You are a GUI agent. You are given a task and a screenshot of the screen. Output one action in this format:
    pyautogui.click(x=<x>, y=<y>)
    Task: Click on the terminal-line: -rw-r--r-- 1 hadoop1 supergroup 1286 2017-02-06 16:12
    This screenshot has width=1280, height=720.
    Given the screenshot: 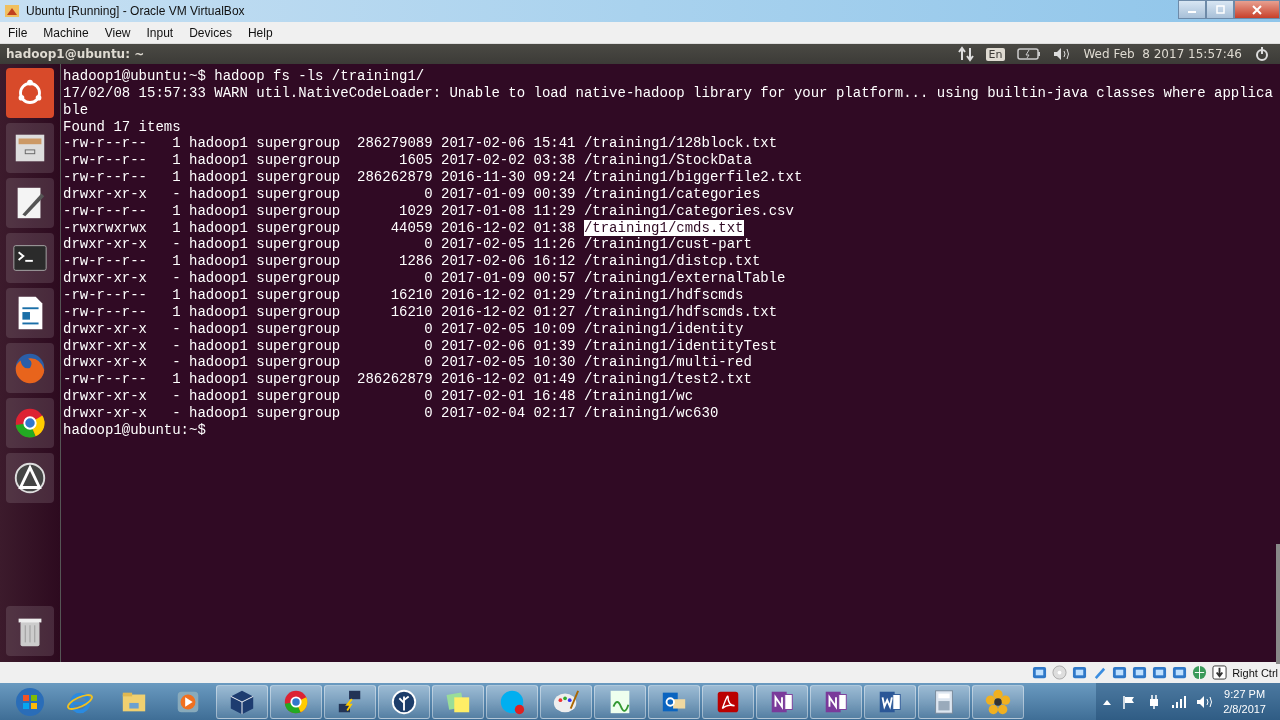 What is the action you would take?
    pyautogui.click(x=320, y=261)
    